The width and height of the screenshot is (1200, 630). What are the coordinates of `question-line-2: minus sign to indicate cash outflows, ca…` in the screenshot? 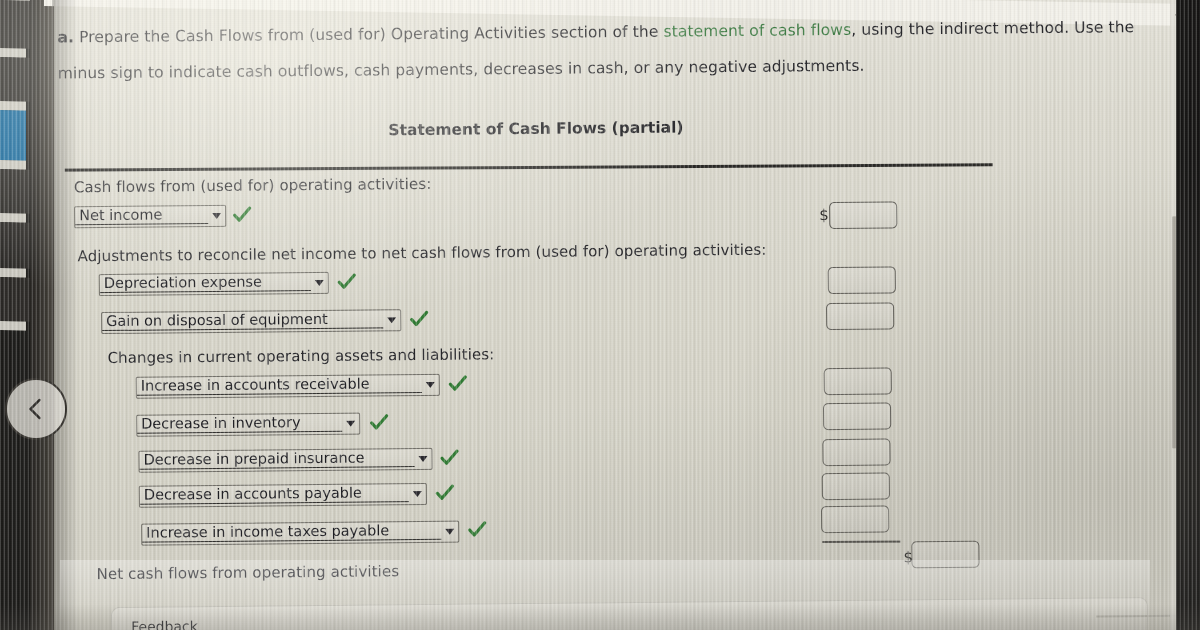 It's located at (461, 69).